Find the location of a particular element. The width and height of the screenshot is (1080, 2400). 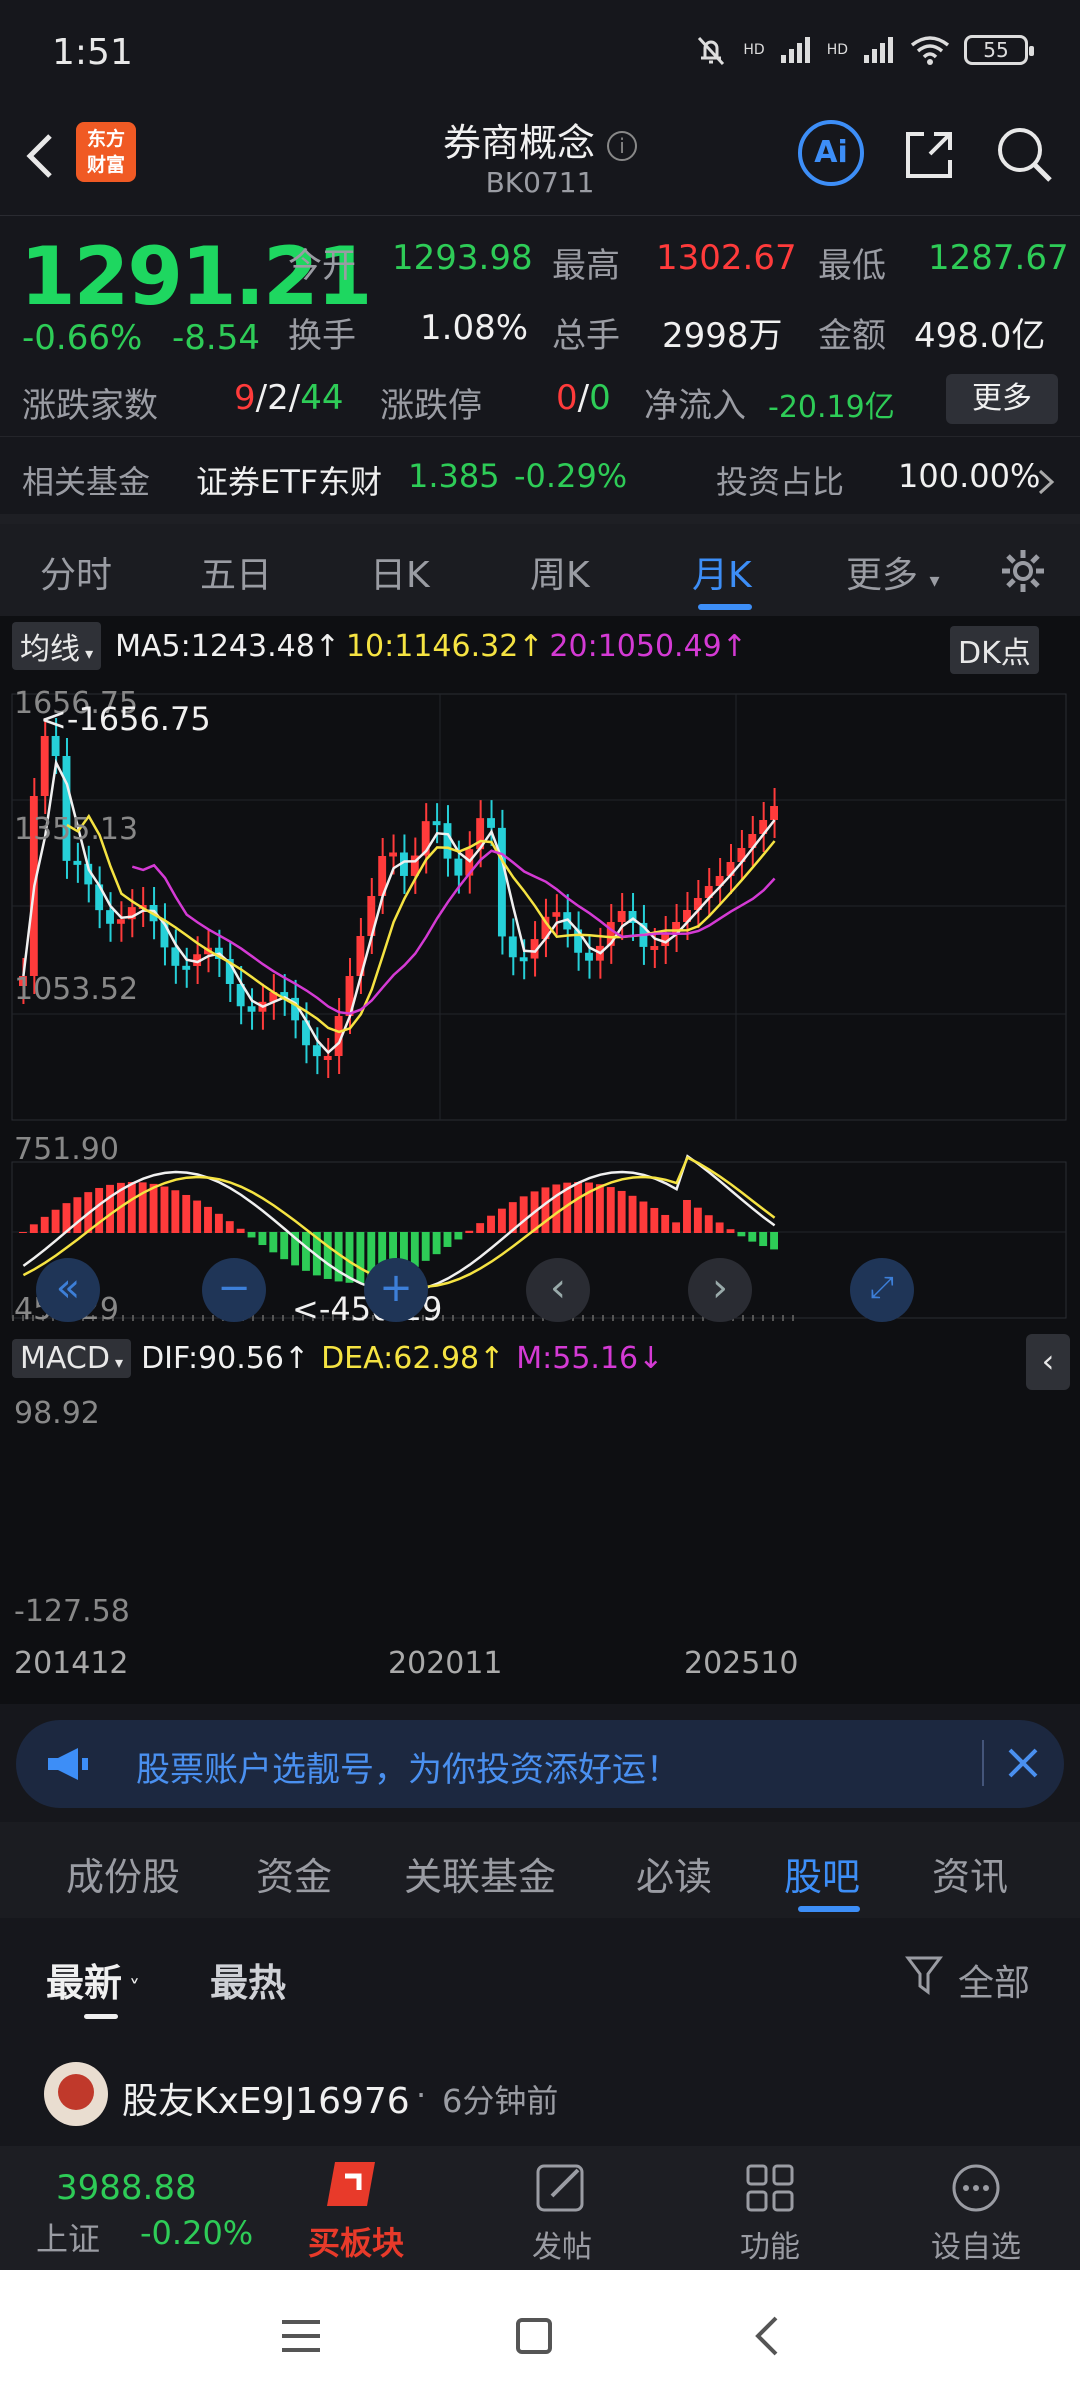

limit-values: 0/0 is located at coordinates (583, 398).